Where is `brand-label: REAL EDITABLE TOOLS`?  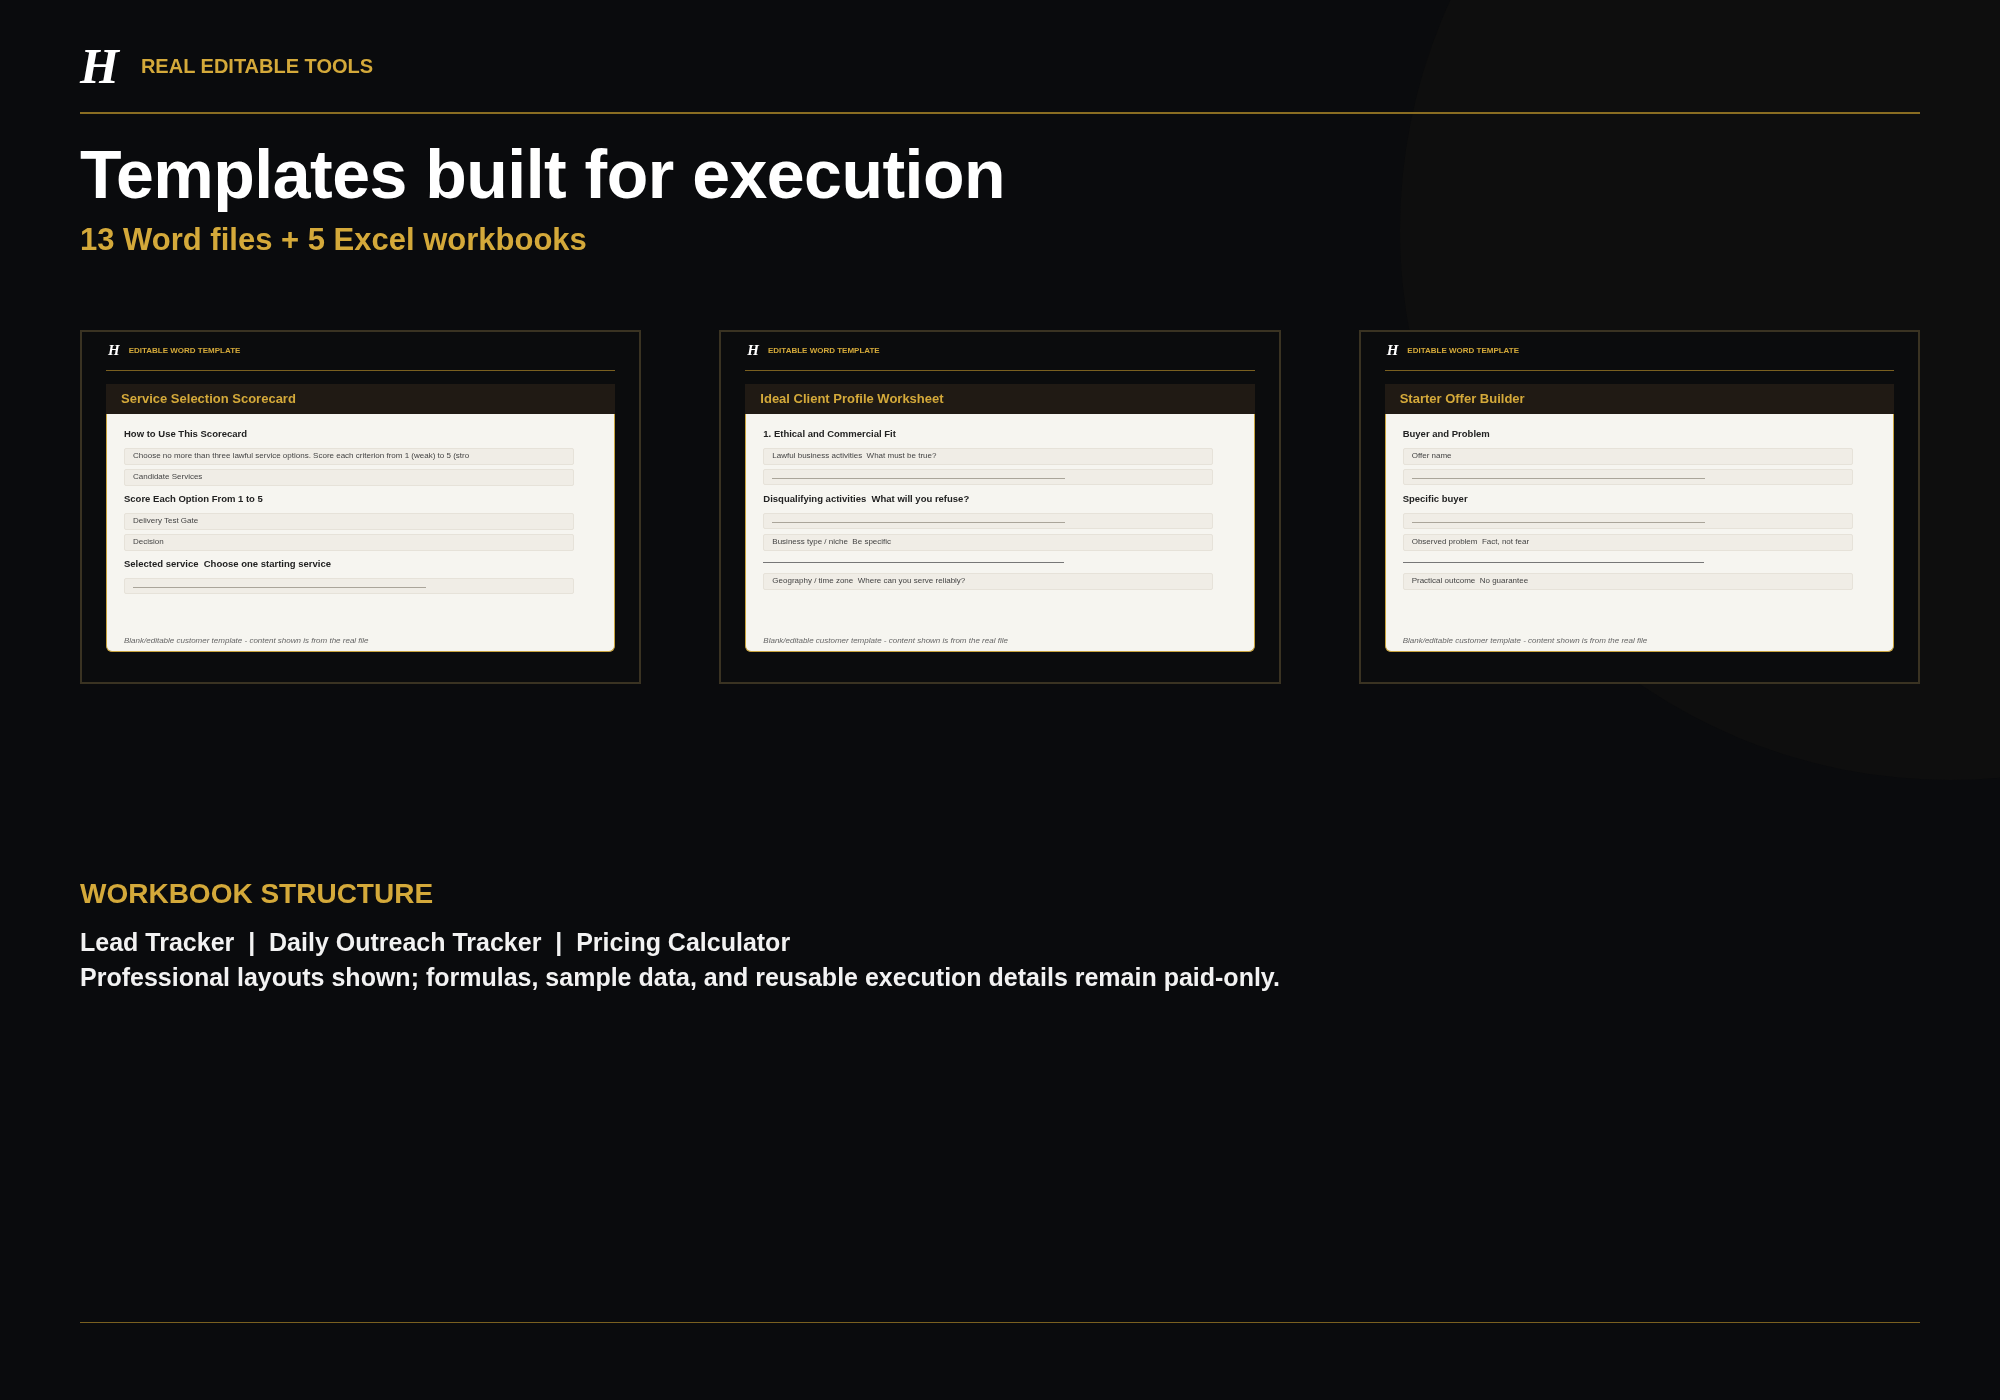
brand-label: REAL EDITABLE TOOLS is located at coordinates (257, 66).